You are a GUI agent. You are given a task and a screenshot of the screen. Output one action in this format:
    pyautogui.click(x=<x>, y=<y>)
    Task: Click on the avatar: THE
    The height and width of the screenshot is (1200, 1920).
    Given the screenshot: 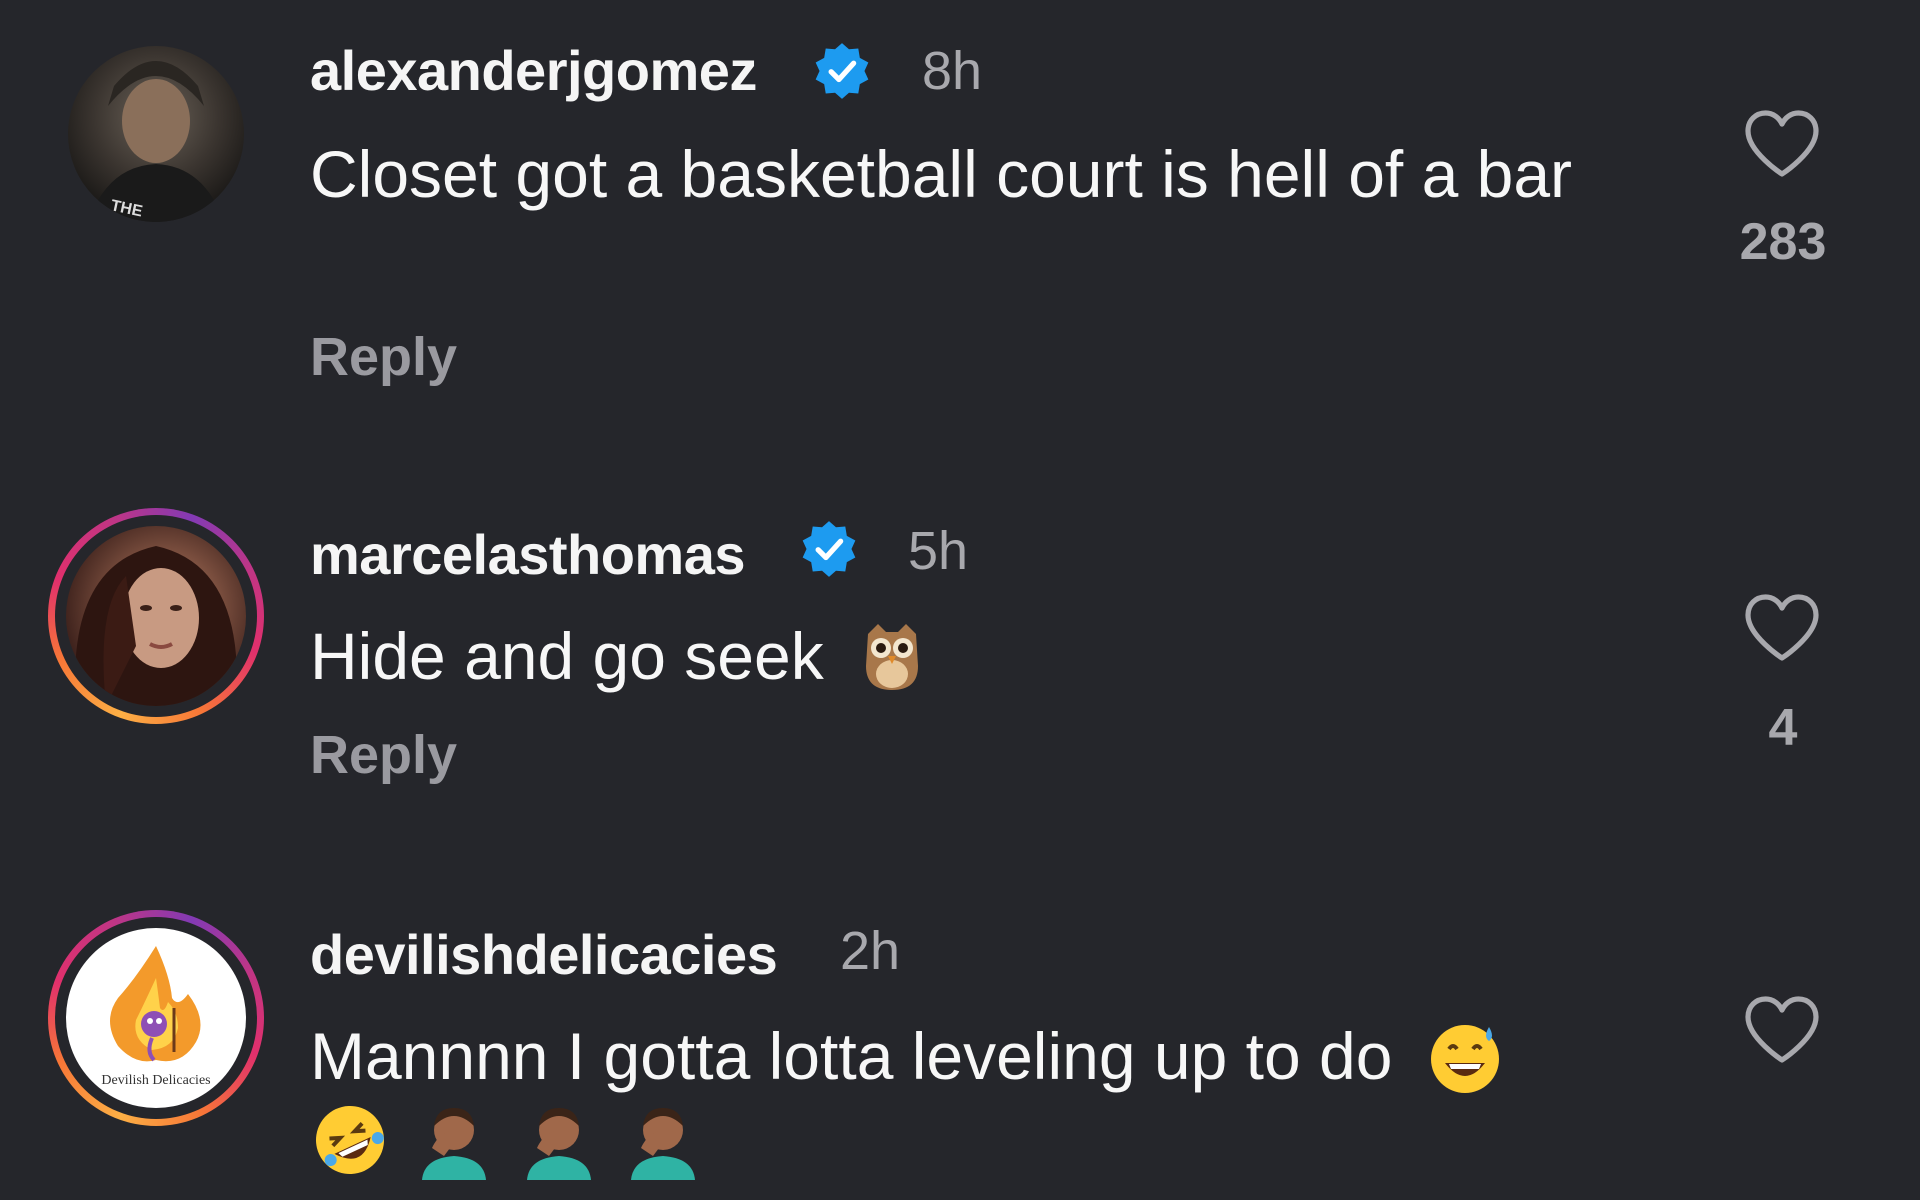 What is the action you would take?
    pyautogui.click(x=156, y=154)
    